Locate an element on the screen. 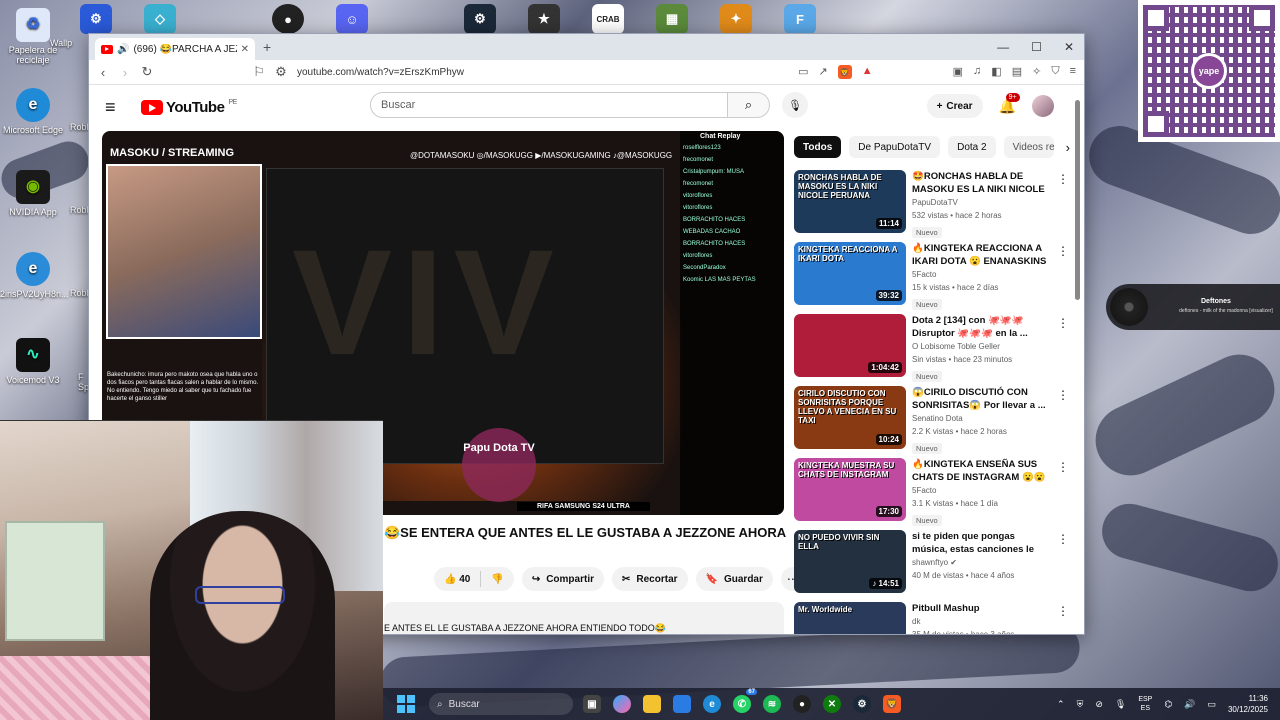 The height and width of the screenshot is (720, 1280). recommendation-channel: 5Facto is located at coordinates (982, 490).